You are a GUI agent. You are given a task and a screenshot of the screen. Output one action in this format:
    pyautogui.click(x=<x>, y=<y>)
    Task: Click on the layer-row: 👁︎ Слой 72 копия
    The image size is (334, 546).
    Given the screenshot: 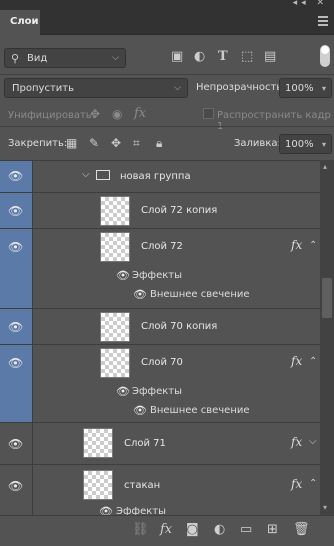 What is the action you would take?
    pyautogui.click(x=160, y=210)
    